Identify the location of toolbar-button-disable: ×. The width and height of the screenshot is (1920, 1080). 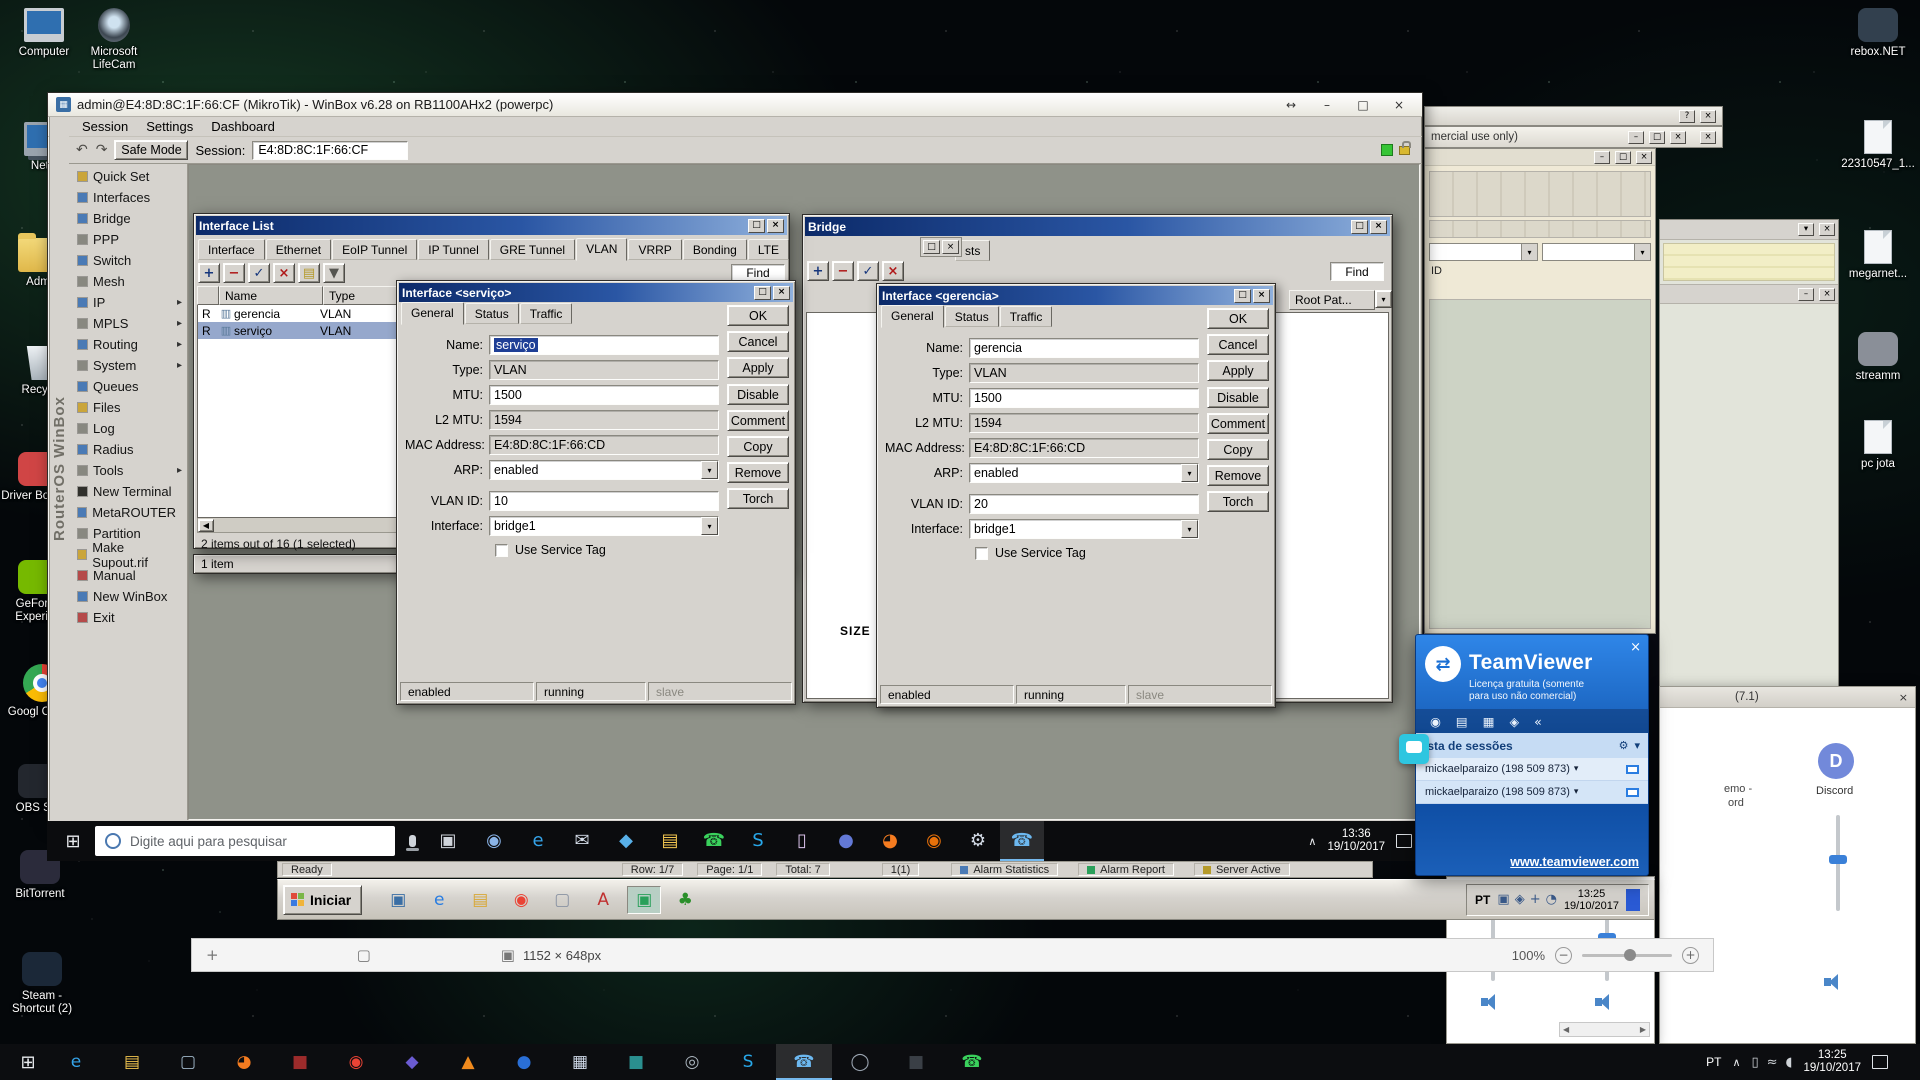
(893, 271).